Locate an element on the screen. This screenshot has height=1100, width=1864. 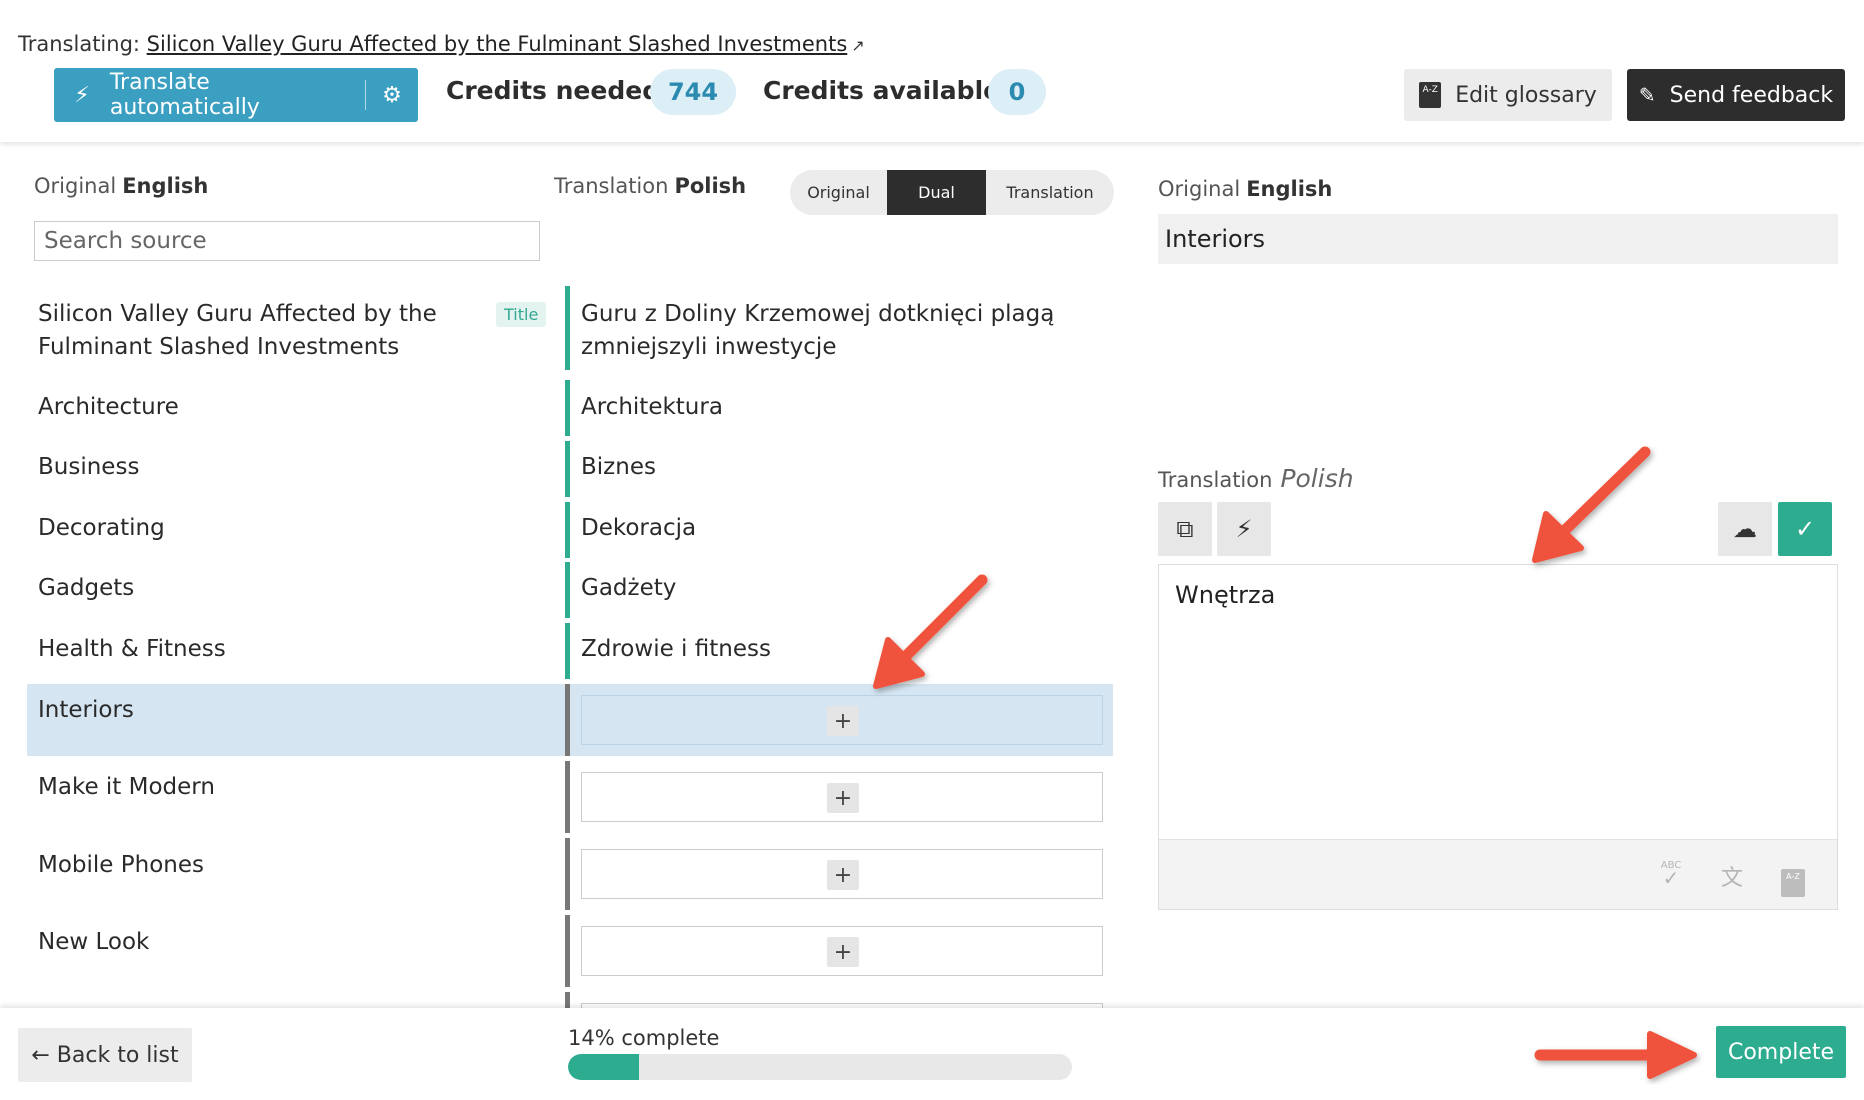
complete-button: Complete is located at coordinates (1781, 1052).